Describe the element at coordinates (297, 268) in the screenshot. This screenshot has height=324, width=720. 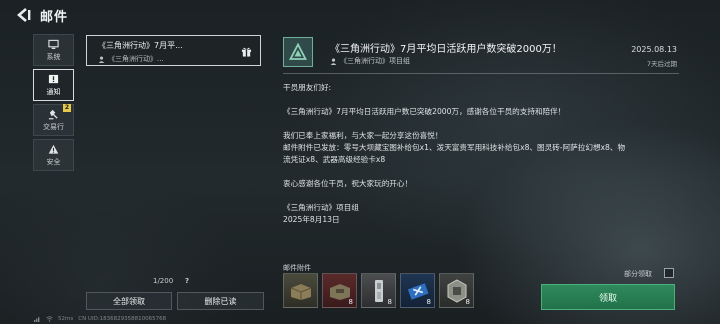
I see `attachments-label: 邮件附件` at that location.